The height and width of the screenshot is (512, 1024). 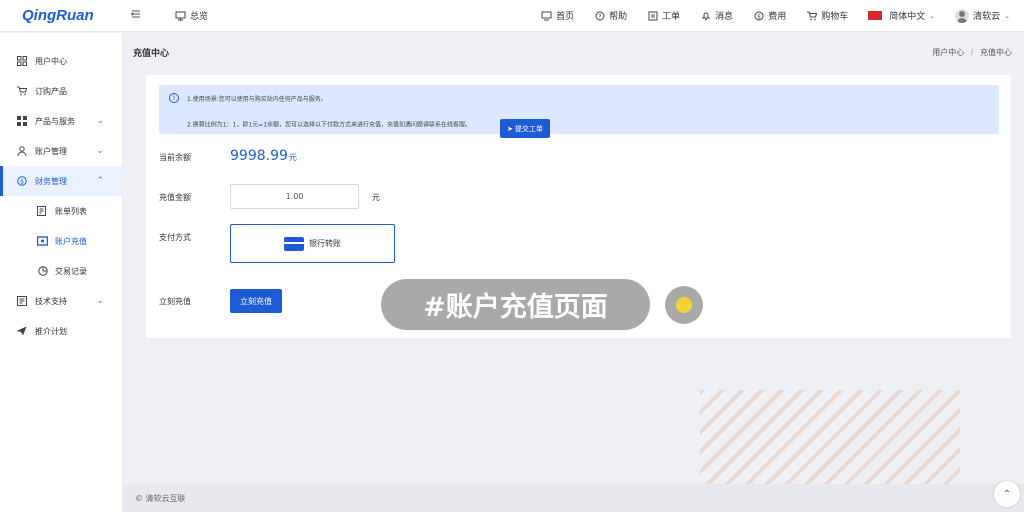 I want to click on avatar, so click(x=962, y=15).